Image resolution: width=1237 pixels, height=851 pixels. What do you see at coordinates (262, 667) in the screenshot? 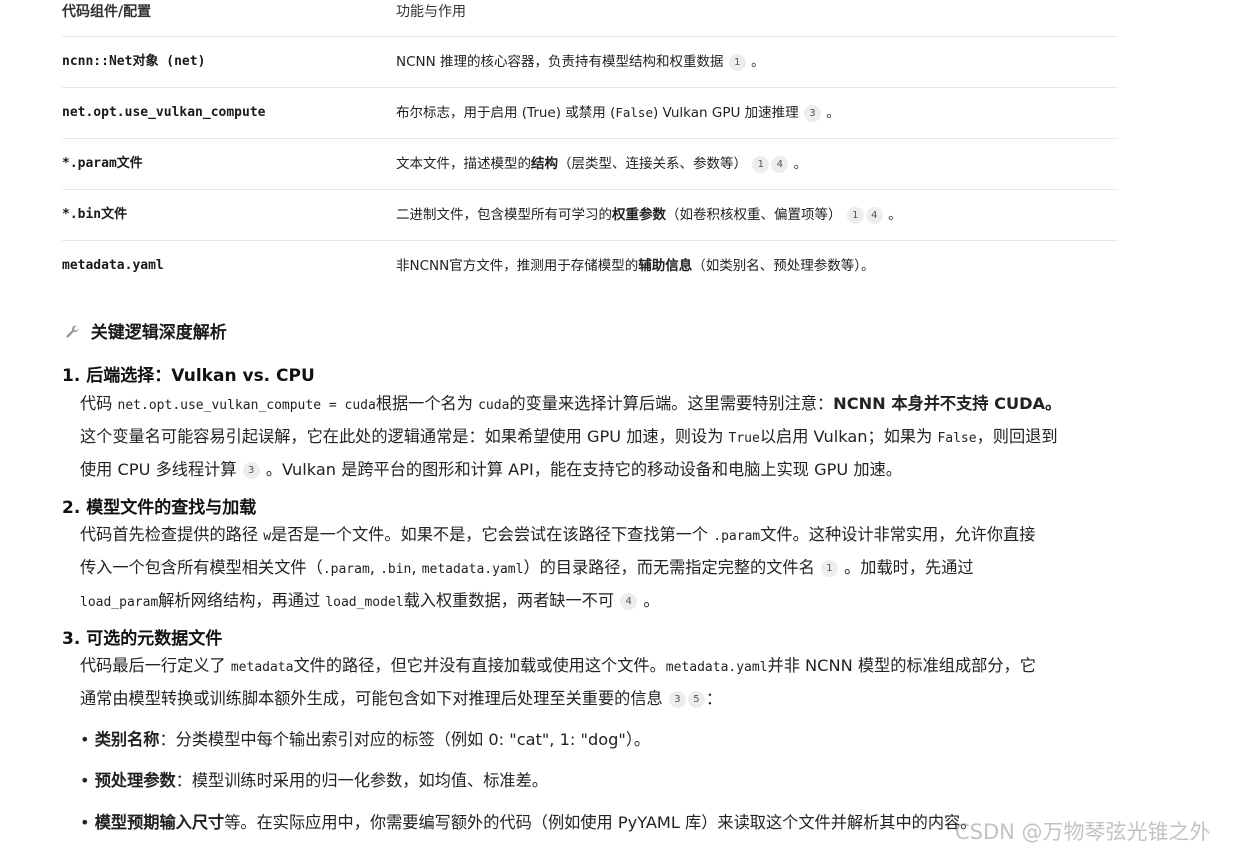
I see `inline-code: metadata` at bounding box center [262, 667].